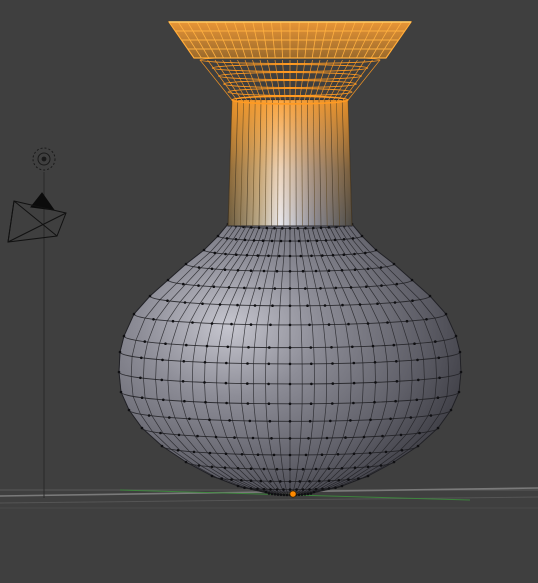  Describe the element at coordinates (44, 159) in the screenshot. I see `lamp-icon` at that location.